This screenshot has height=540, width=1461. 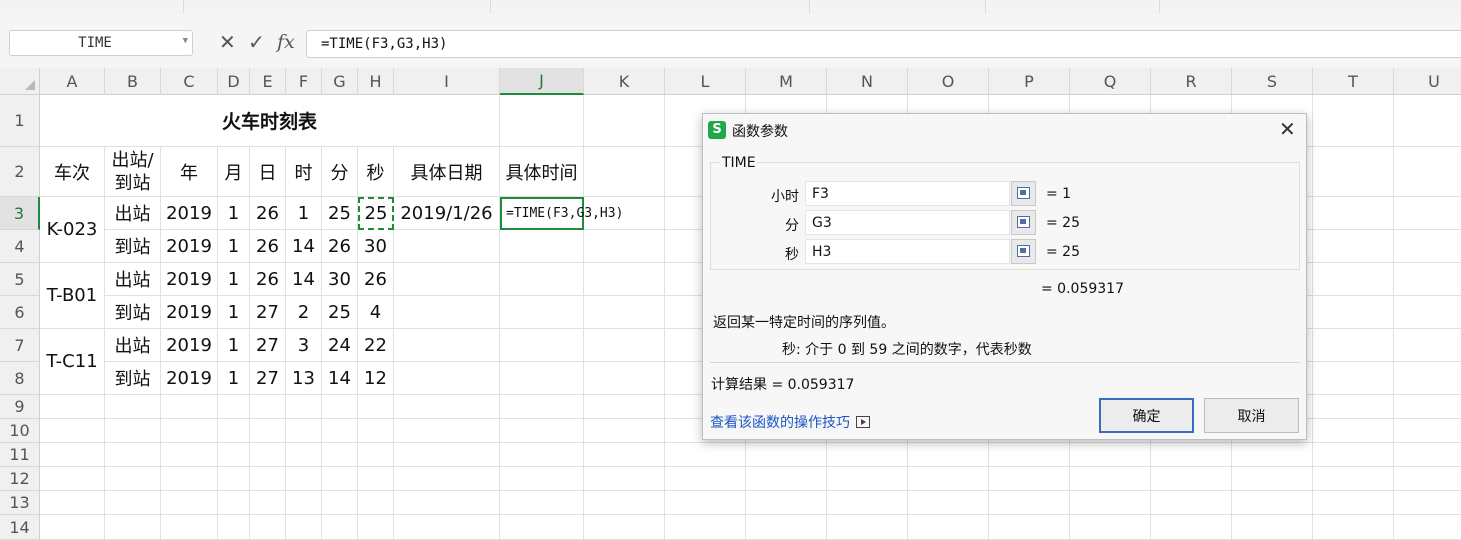 I want to click on data-cell: 到站, so click(x=133, y=246).